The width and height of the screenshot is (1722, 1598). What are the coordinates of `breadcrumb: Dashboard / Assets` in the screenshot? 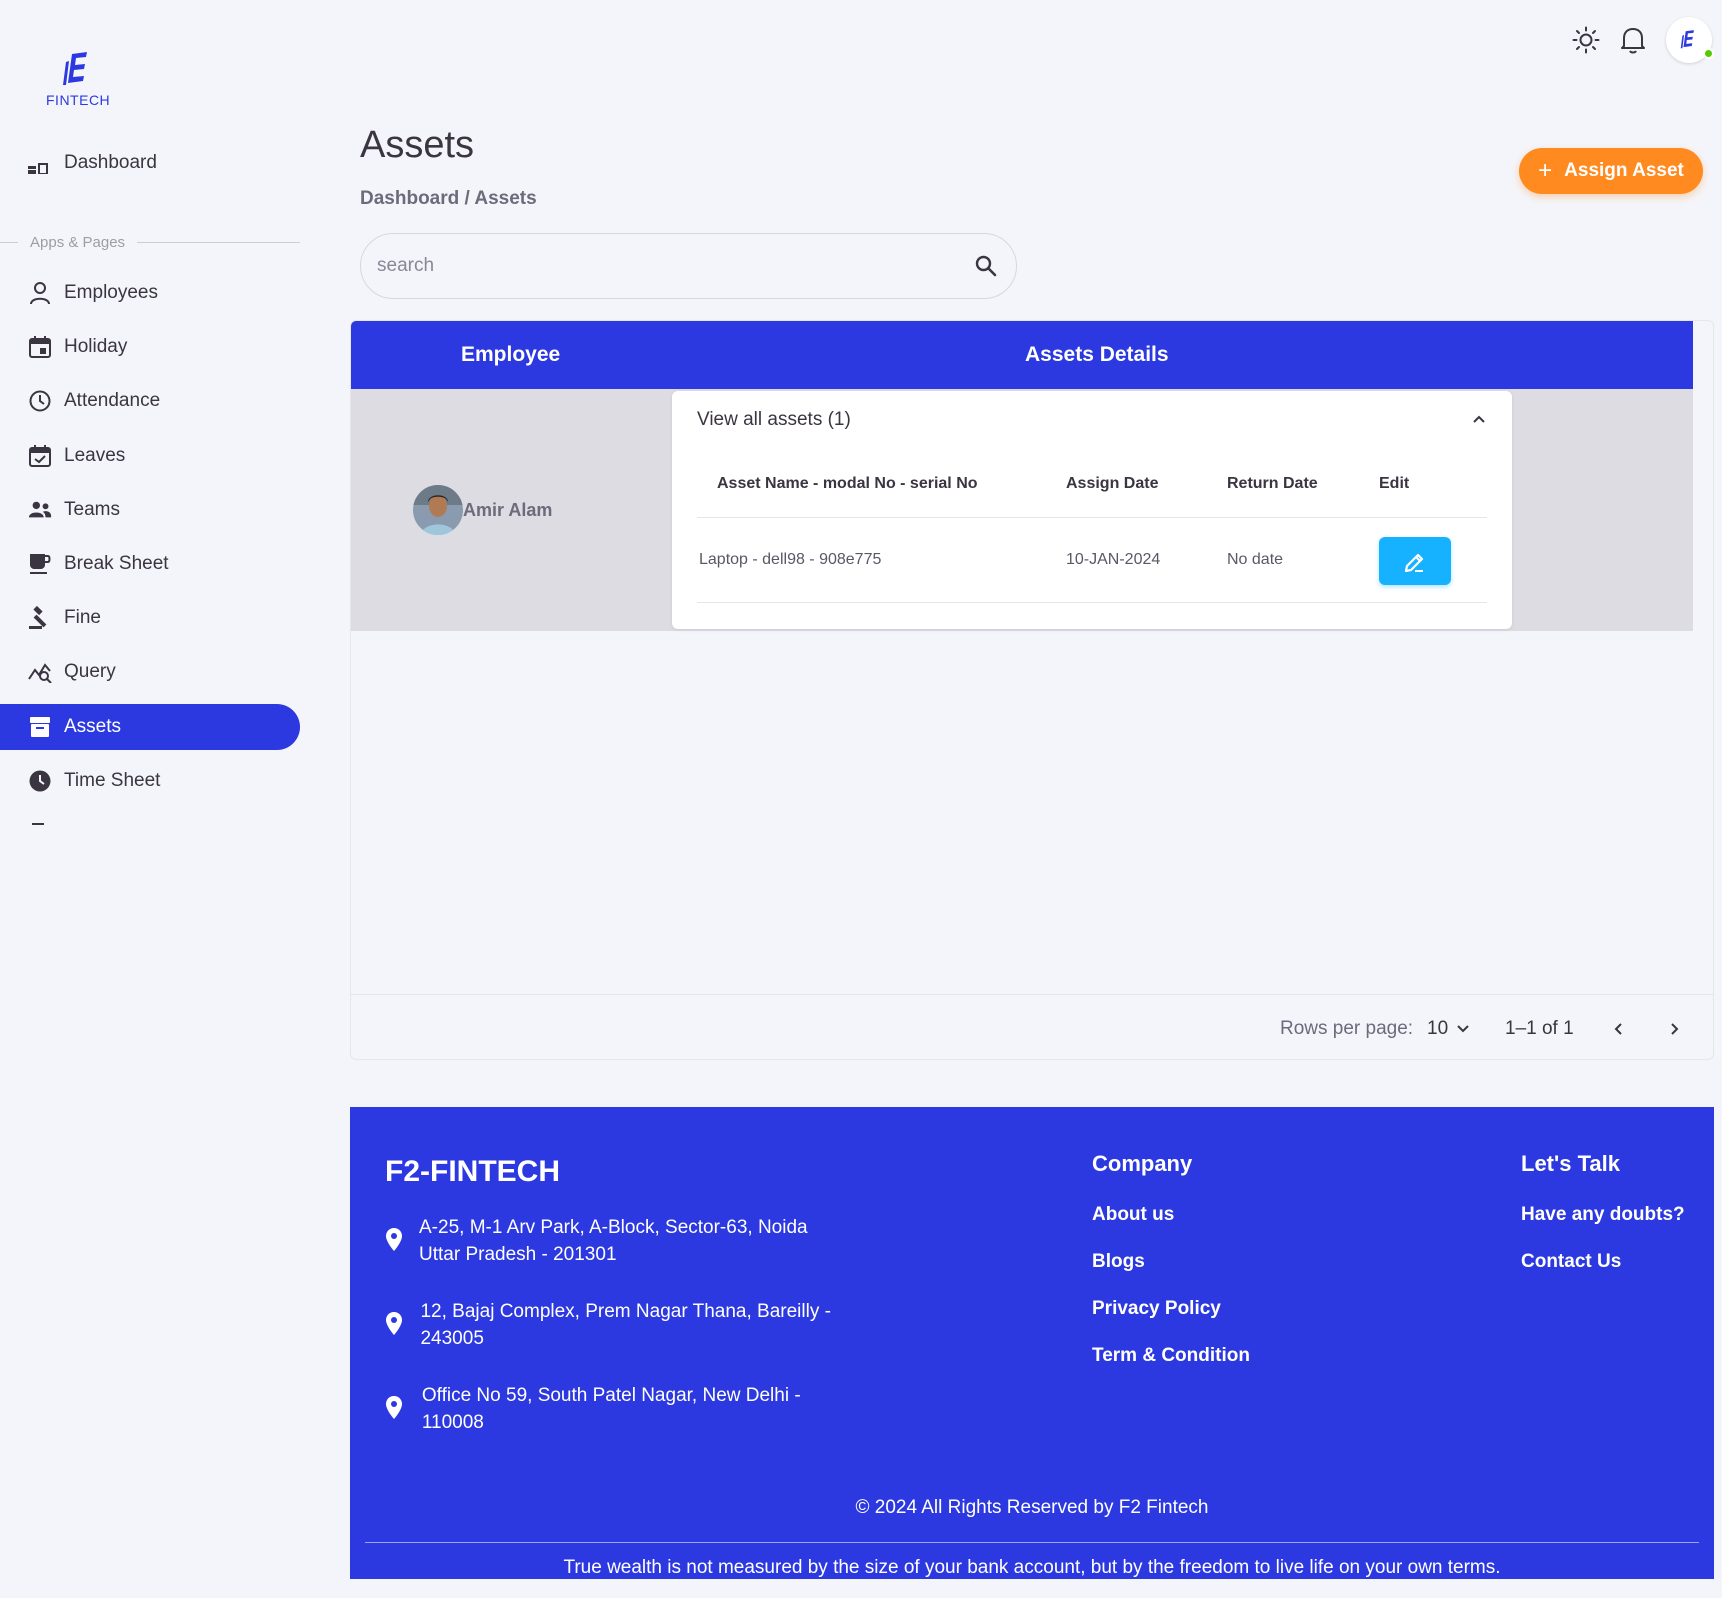 It's located at (448, 199).